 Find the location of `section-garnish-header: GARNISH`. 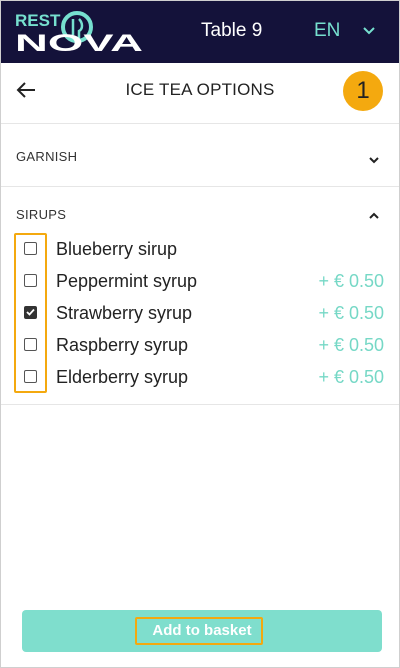

section-garnish-header: GARNISH is located at coordinates (200, 160).